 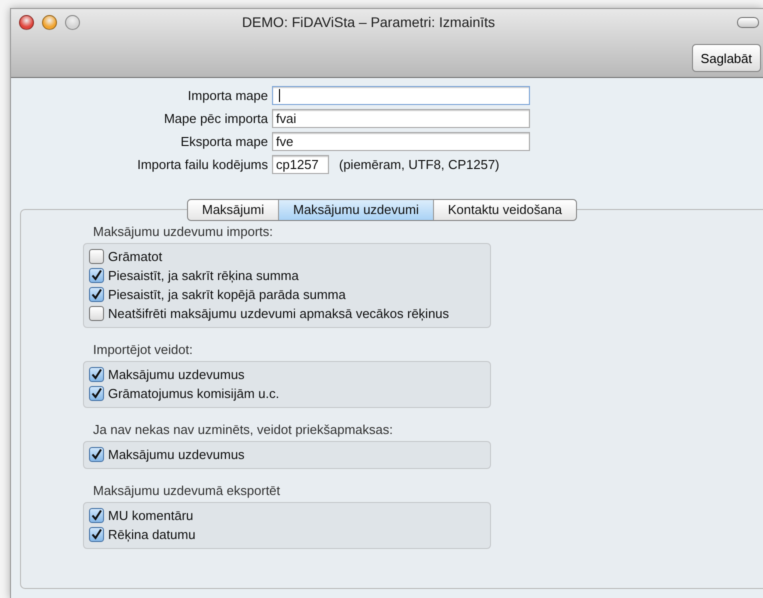 I want to click on tab: Maksājumi, so click(x=233, y=210).